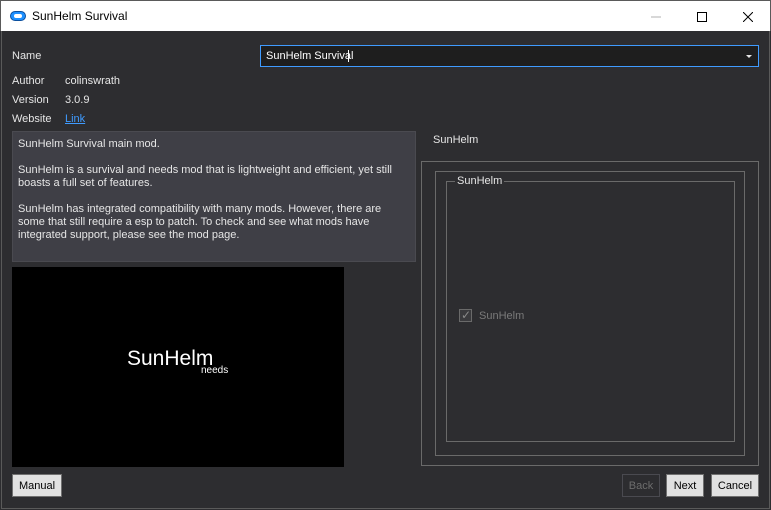 The width and height of the screenshot is (771, 510). What do you see at coordinates (385, 15) in the screenshot?
I see `title-bar: SunHelm Survival` at bounding box center [385, 15].